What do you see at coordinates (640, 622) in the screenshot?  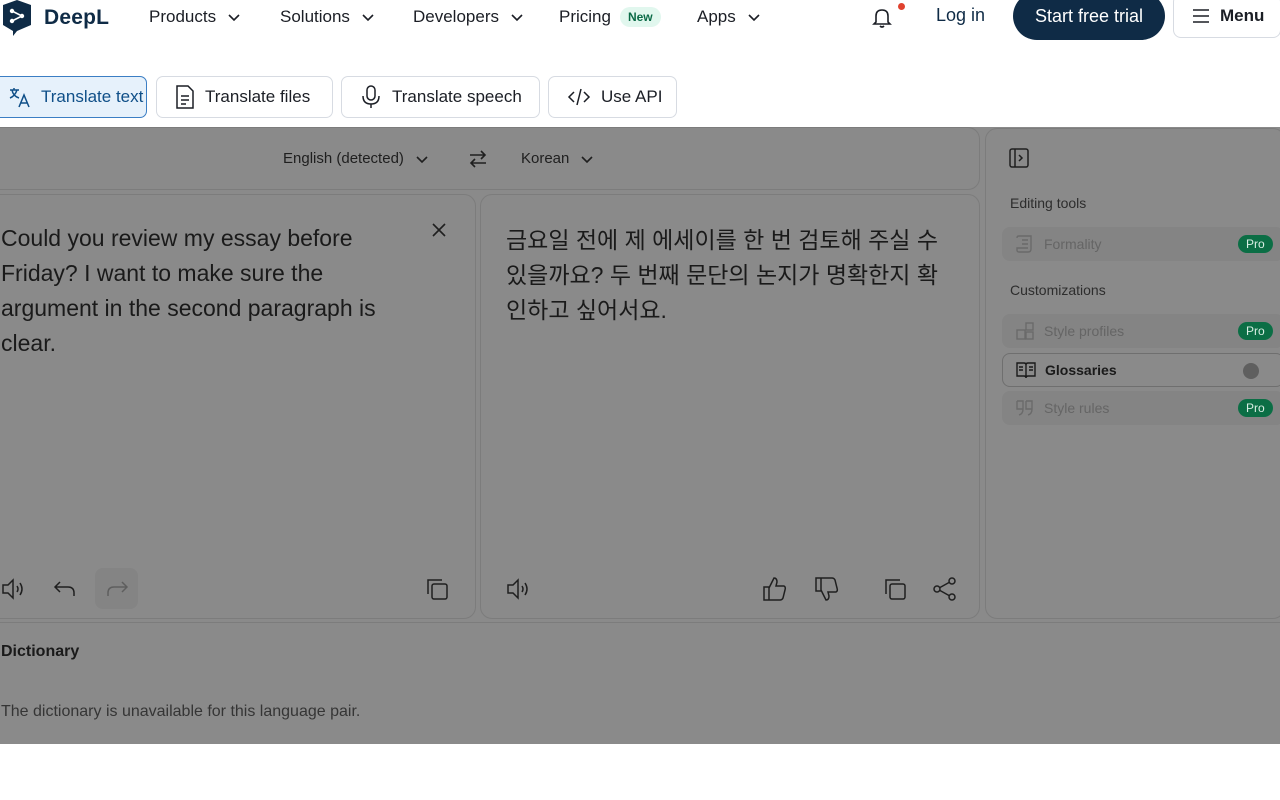 I see `dictionary-divider` at bounding box center [640, 622].